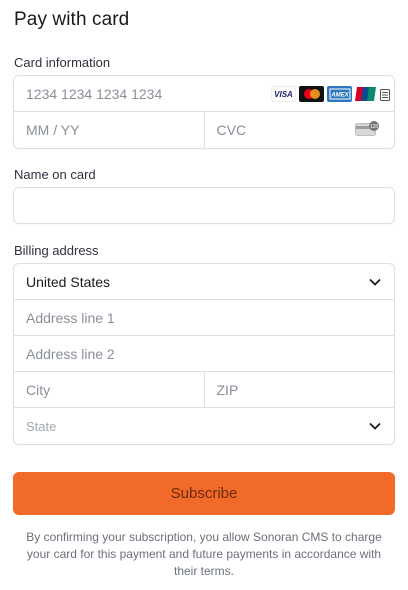  What do you see at coordinates (367, 131) in the screenshot?
I see `cvc-card-icon: 135` at bounding box center [367, 131].